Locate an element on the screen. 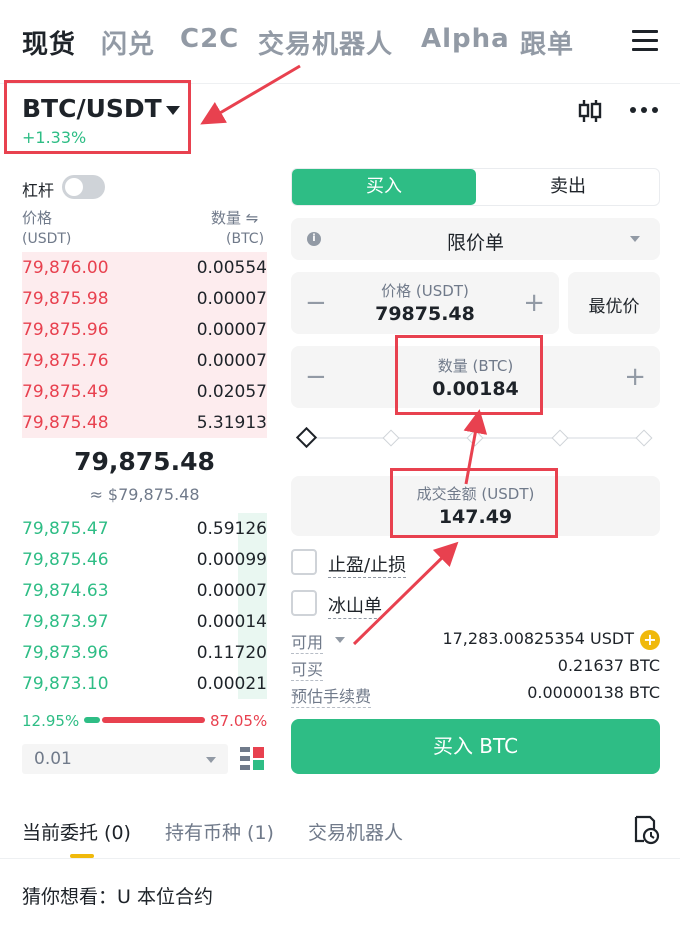 Image resolution: width=680 pixels, height=926 pixels. tab-bots: 交易机器人 is located at coordinates (355, 831).